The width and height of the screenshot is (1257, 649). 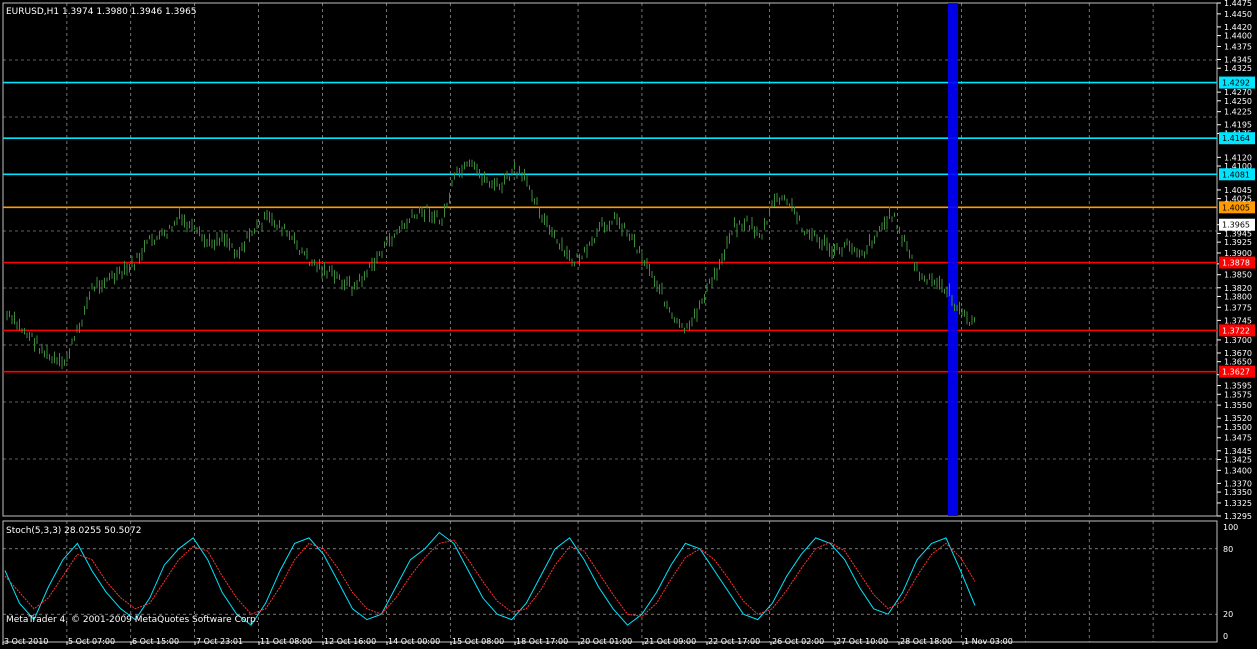 What do you see at coordinates (1238, 427) in the screenshot?
I see `price-tick-label: 1.3500` at bounding box center [1238, 427].